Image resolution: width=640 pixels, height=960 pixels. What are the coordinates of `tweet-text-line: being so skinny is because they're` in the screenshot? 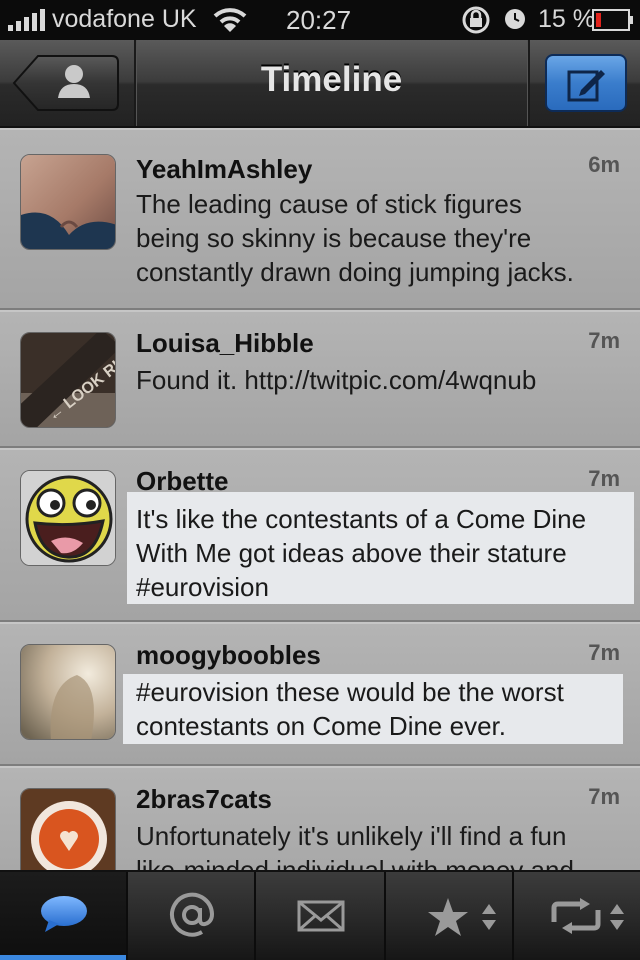 It's located at (334, 238).